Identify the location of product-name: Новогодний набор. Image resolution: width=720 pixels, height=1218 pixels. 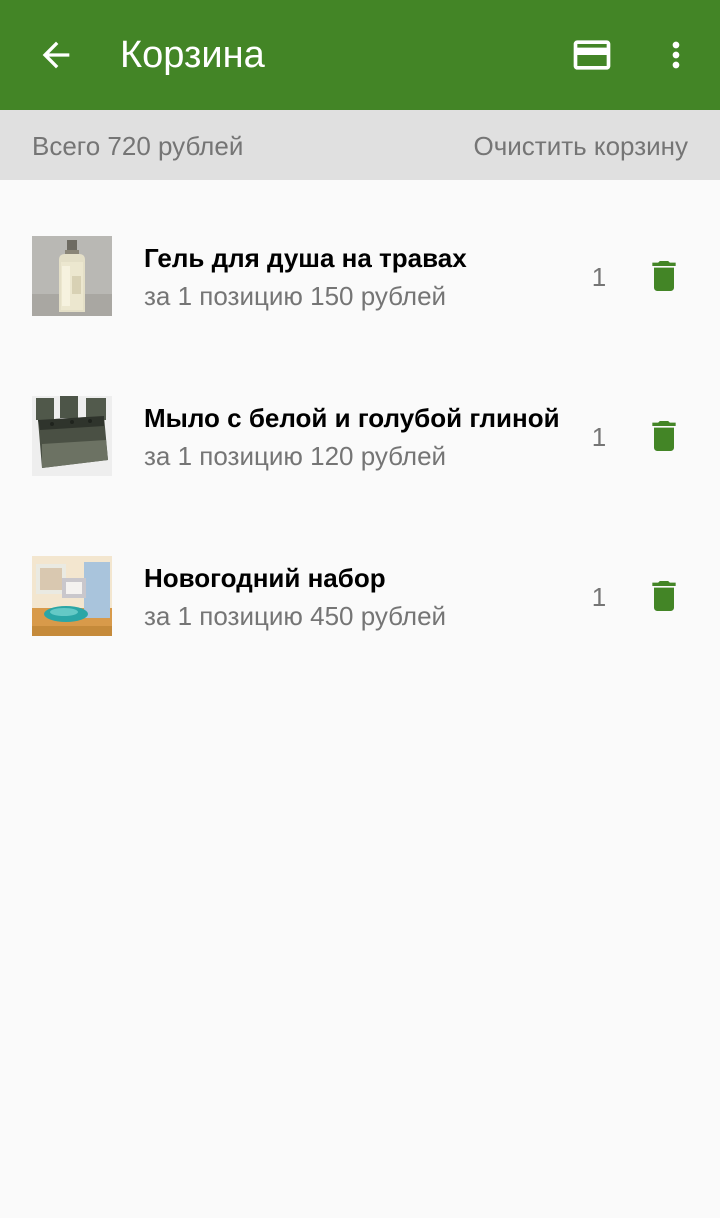
(265, 578).